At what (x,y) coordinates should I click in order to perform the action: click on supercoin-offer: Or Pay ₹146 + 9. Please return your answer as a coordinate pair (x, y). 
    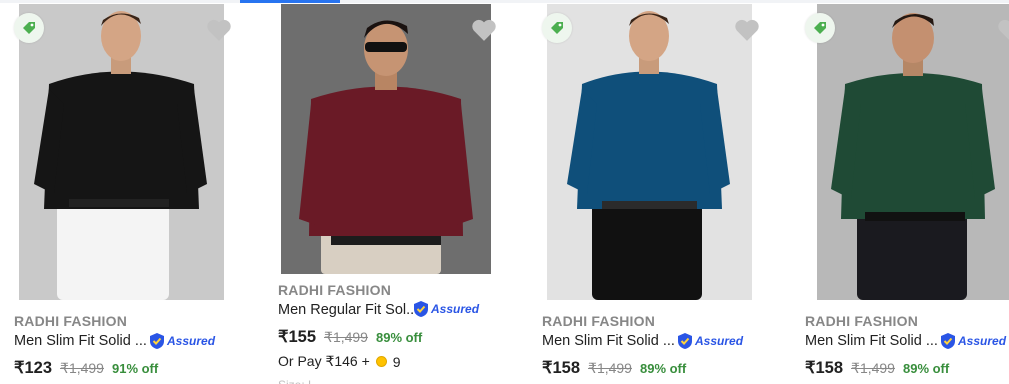
    Looking at the image, I should click on (339, 361).